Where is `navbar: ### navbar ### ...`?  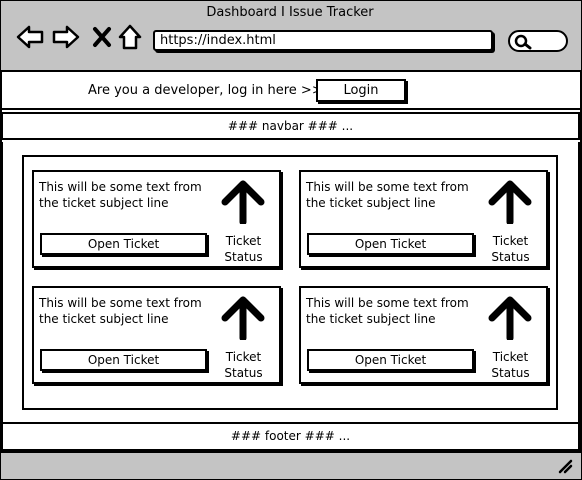
navbar: ### navbar ### ... is located at coordinates (290, 126).